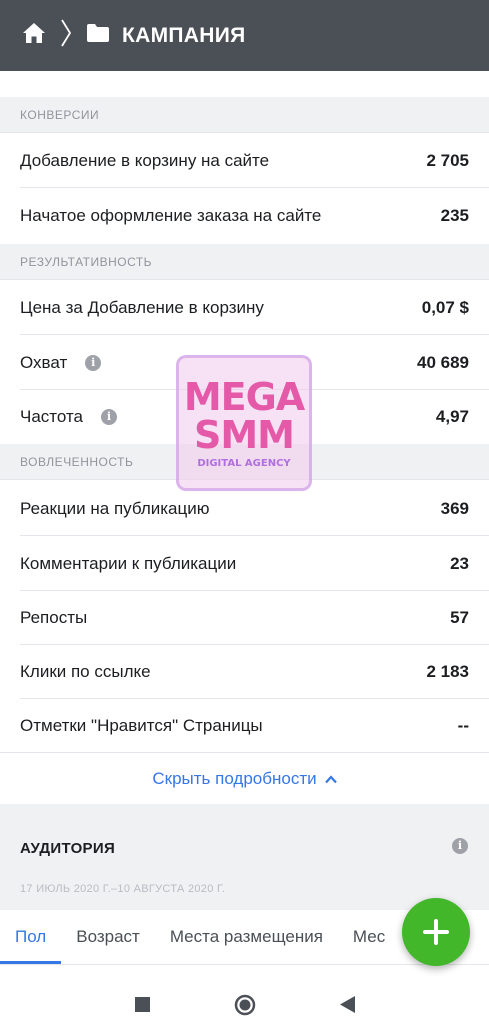 The height and width of the screenshot is (1024, 489). Describe the element at coordinates (363, 937) in the screenshot. I see `tab-locations: Мес` at that location.